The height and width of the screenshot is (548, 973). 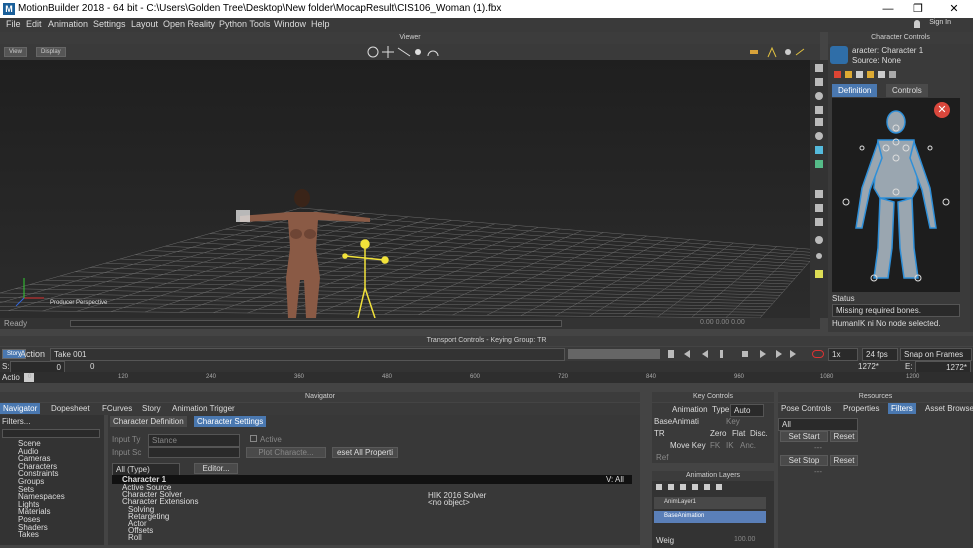 I want to click on key-button: Key, so click(x=733, y=421).